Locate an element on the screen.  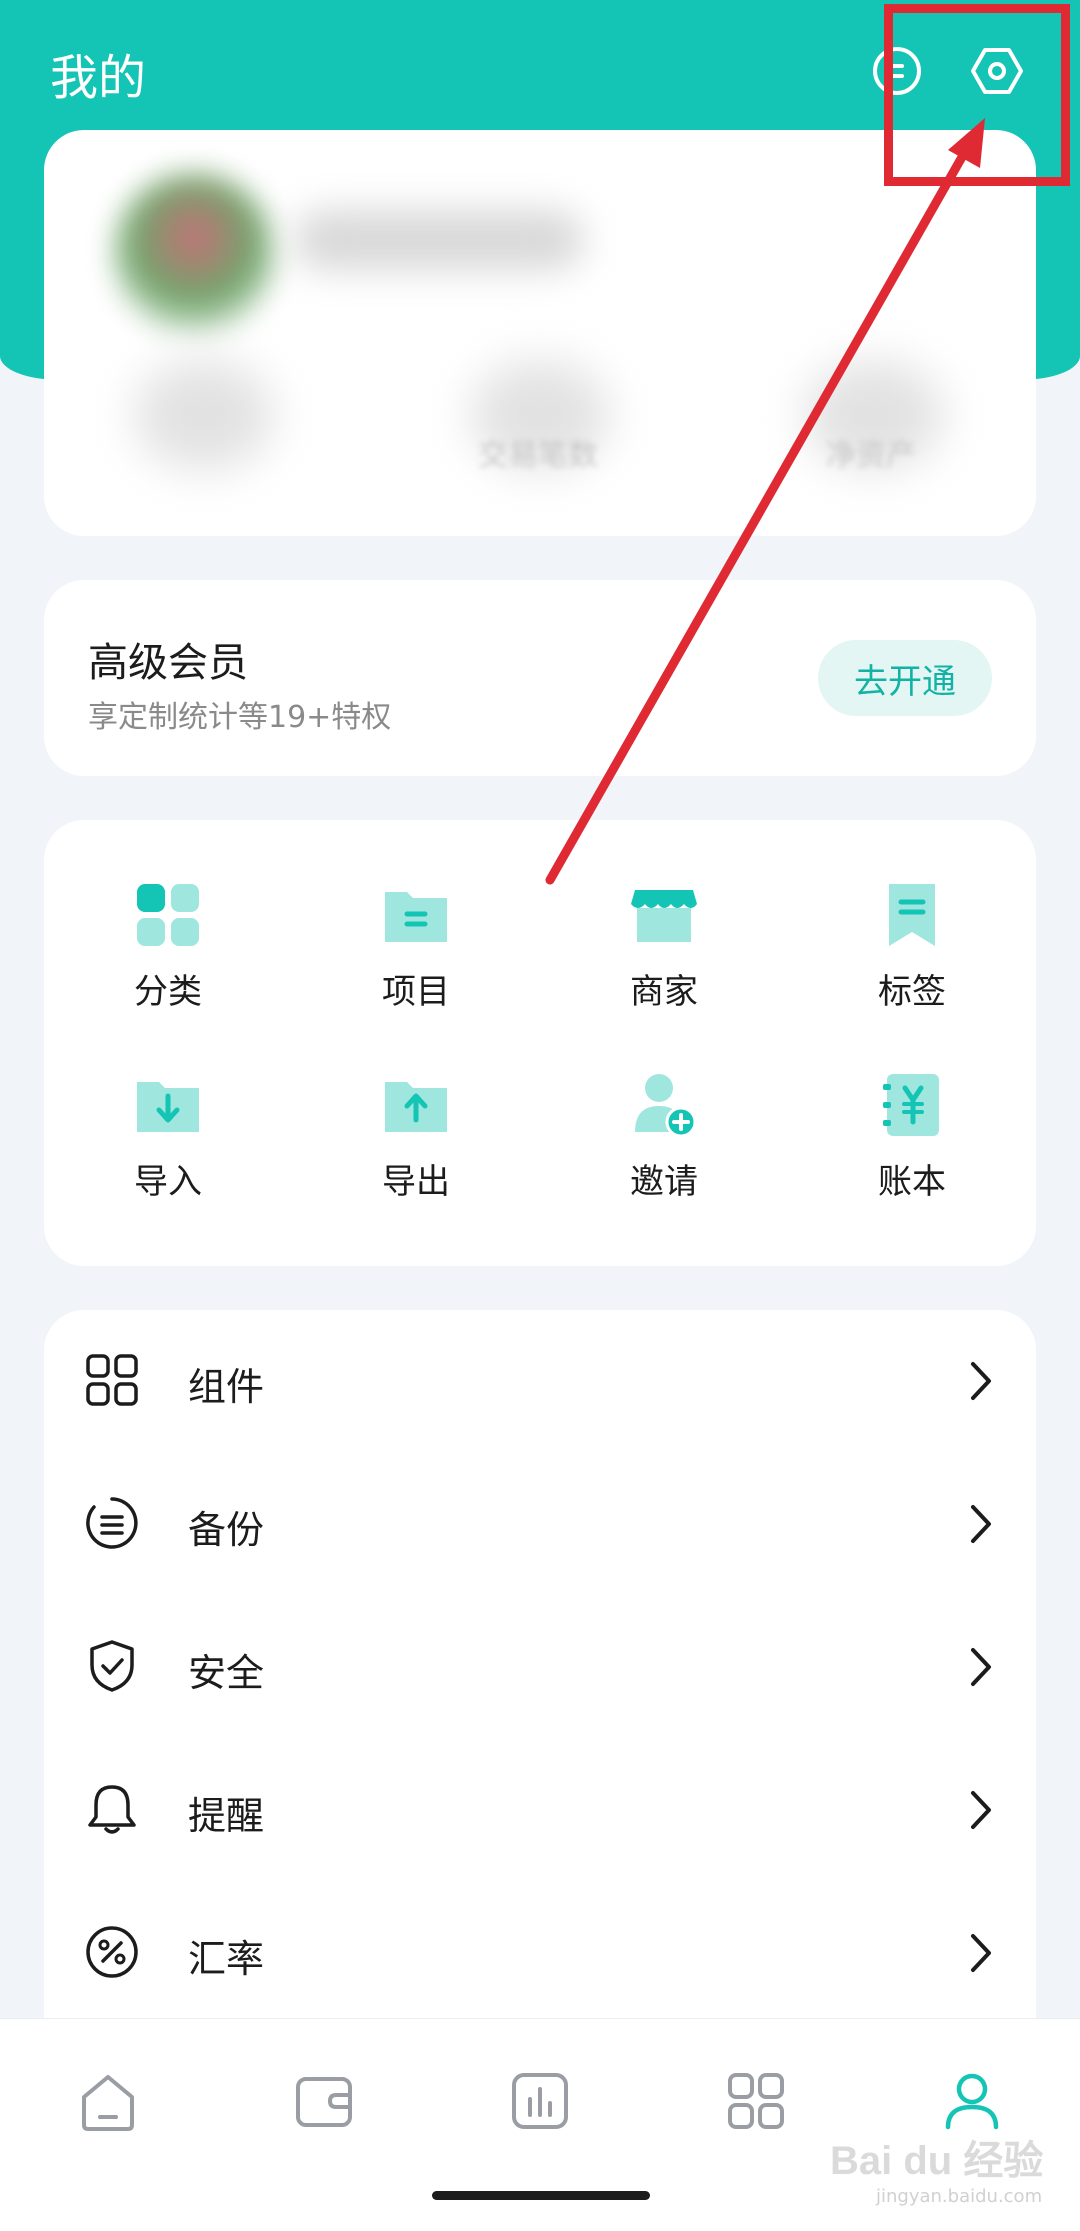
grid-item-tag: 标签 is located at coordinates (912, 955).